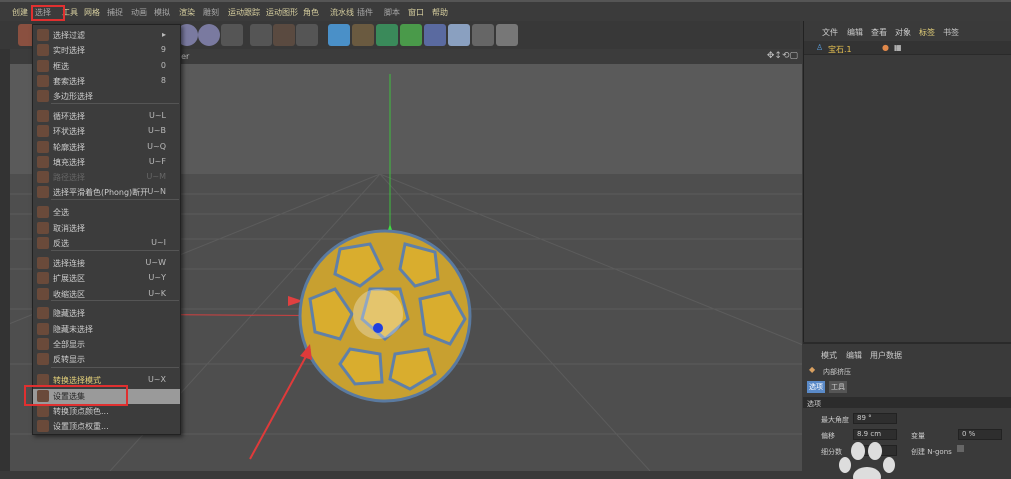  I want to click on checker-tag-icon: ▦, so click(898, 47).